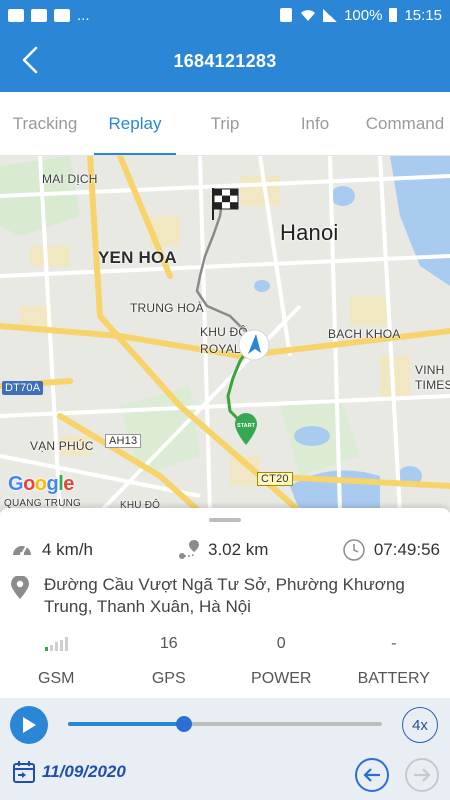 The image size is (450, 800). Describe the element at coordinates (62, 15) in the screenshot. I see `mail-notification-icon` at that location.